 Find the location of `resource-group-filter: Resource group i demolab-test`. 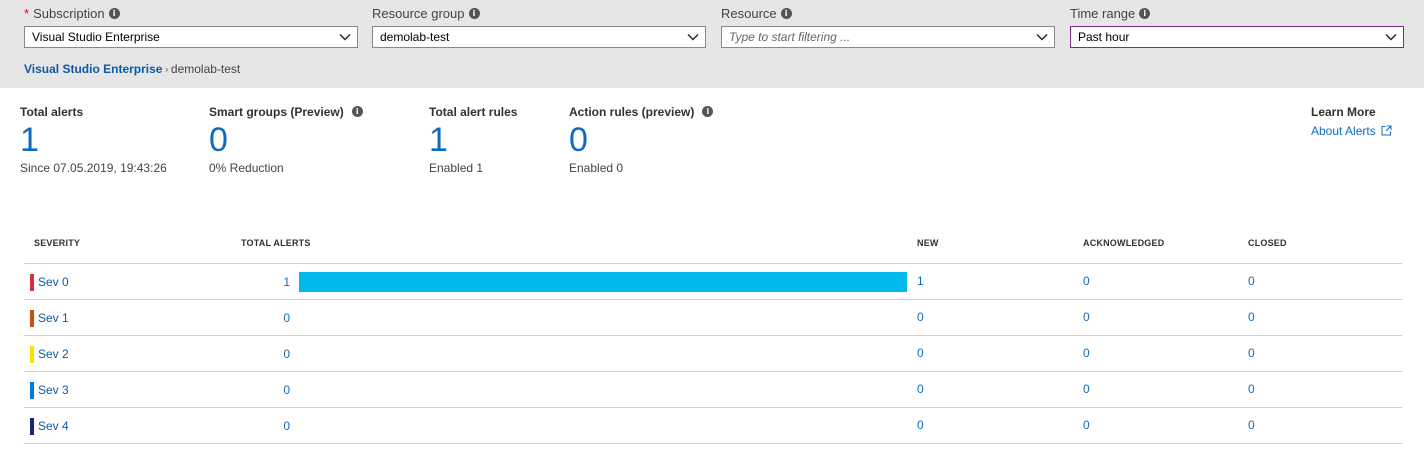

resource-group-filter: Resource group i demolab-test is located at coordinates (539, 27).